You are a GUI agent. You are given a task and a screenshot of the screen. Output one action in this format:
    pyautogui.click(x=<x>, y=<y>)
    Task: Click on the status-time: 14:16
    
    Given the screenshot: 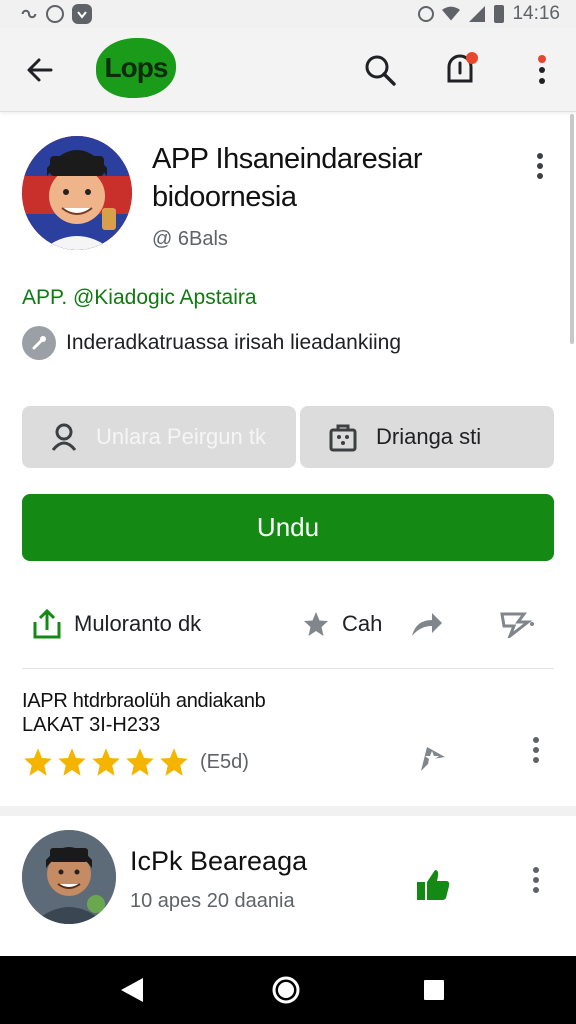 What is the action you would take?
    pyautogui.click(x=536, y=13)
    